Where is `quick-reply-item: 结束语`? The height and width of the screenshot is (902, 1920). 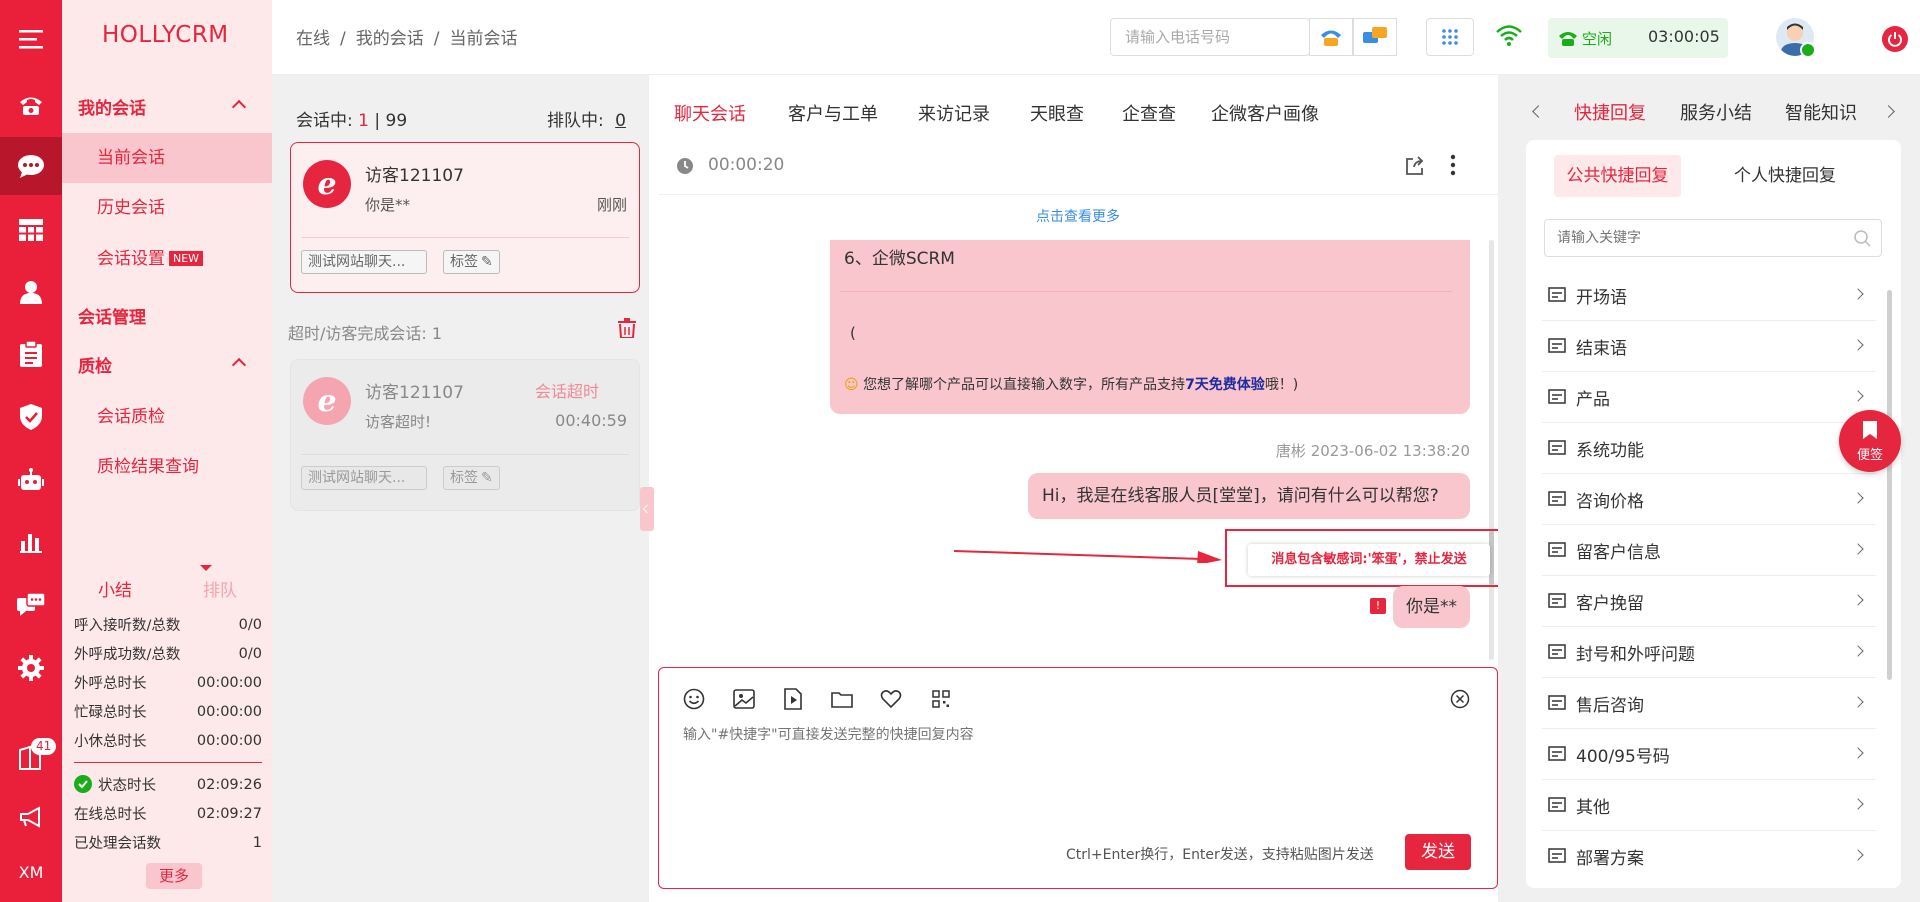 quick-reply-item: 结束语 is located at coordinates (1709, 346).